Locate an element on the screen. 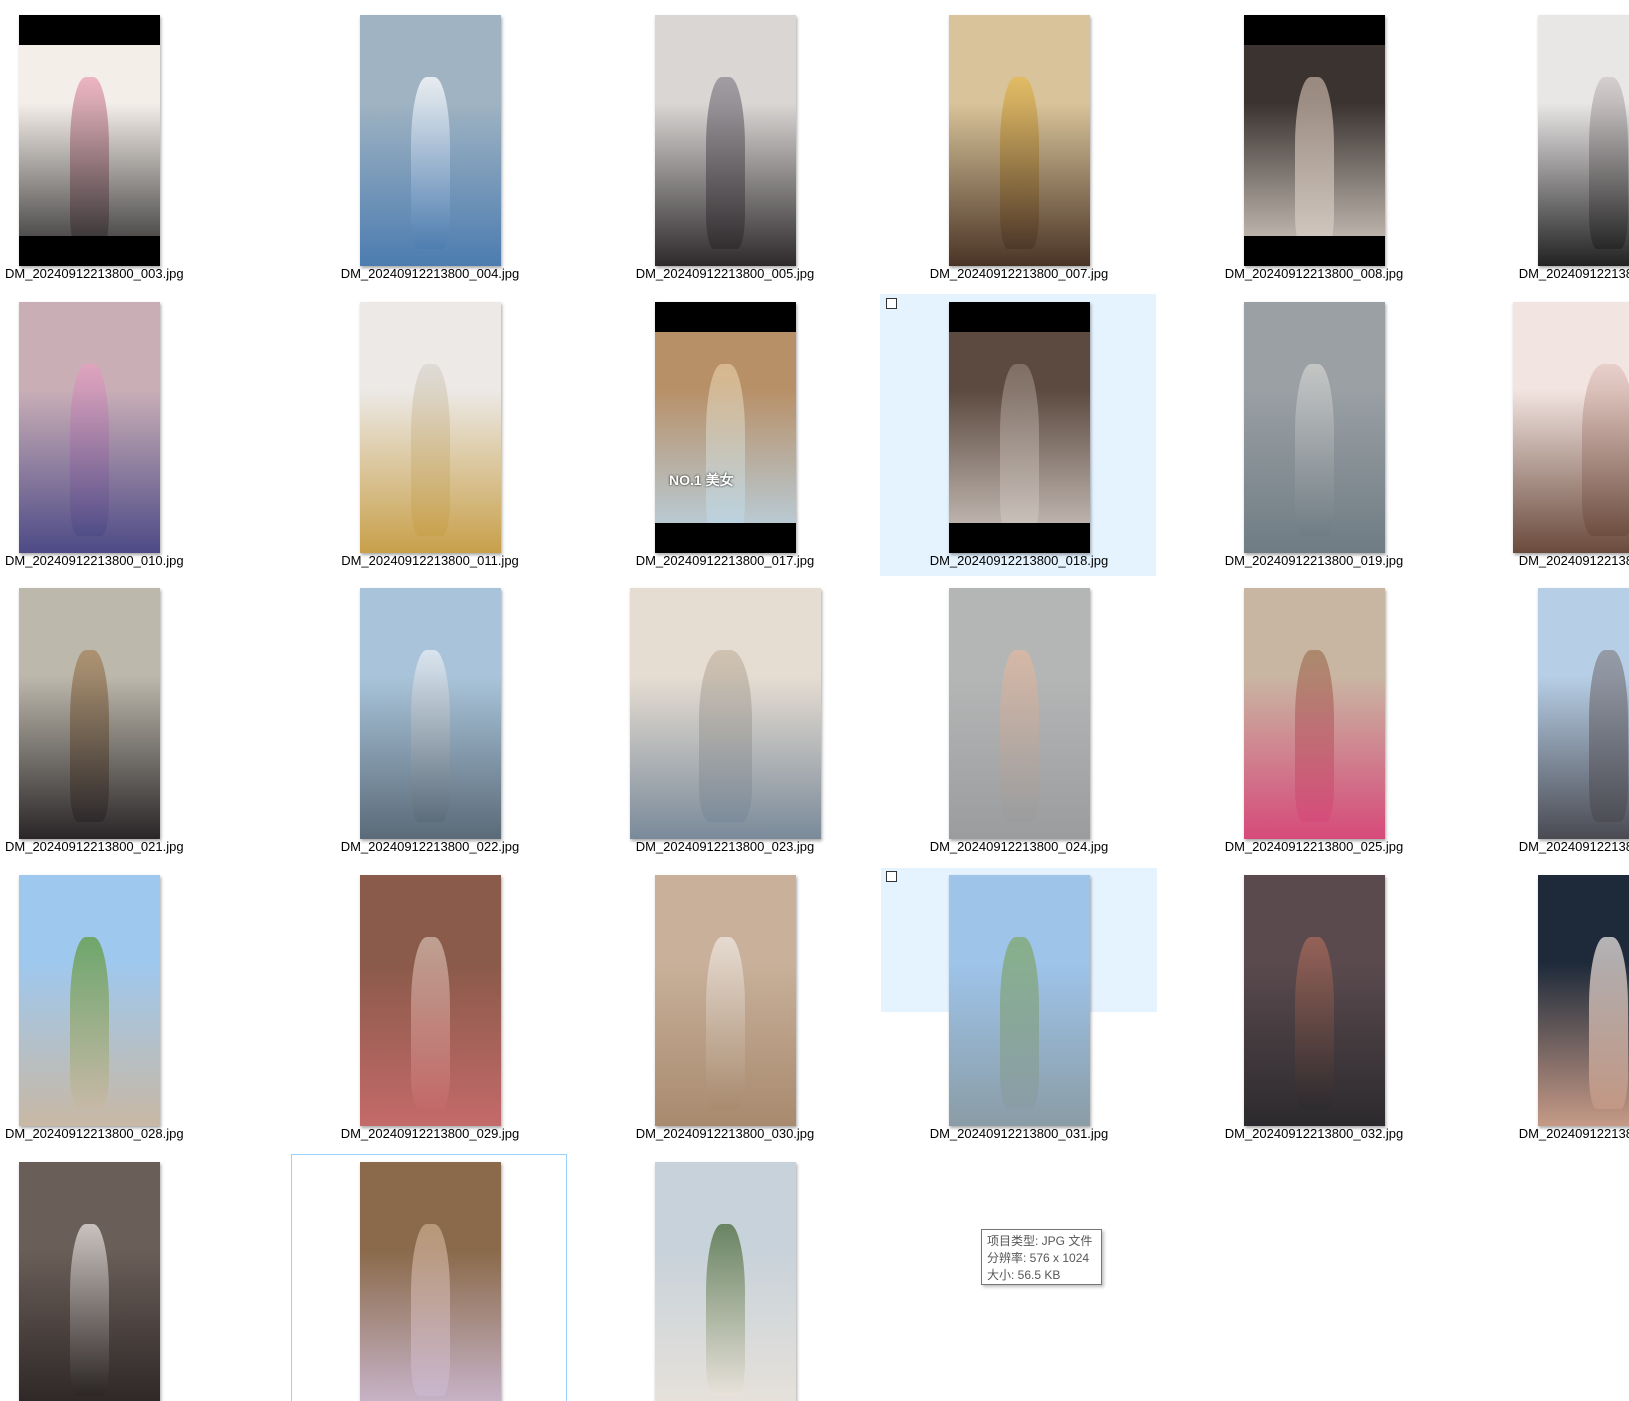 The width and height of the screenshot is (1629, 1401). file-tile: DM_20240912213800_031.jpg is located at coordinates (1018, 1008).